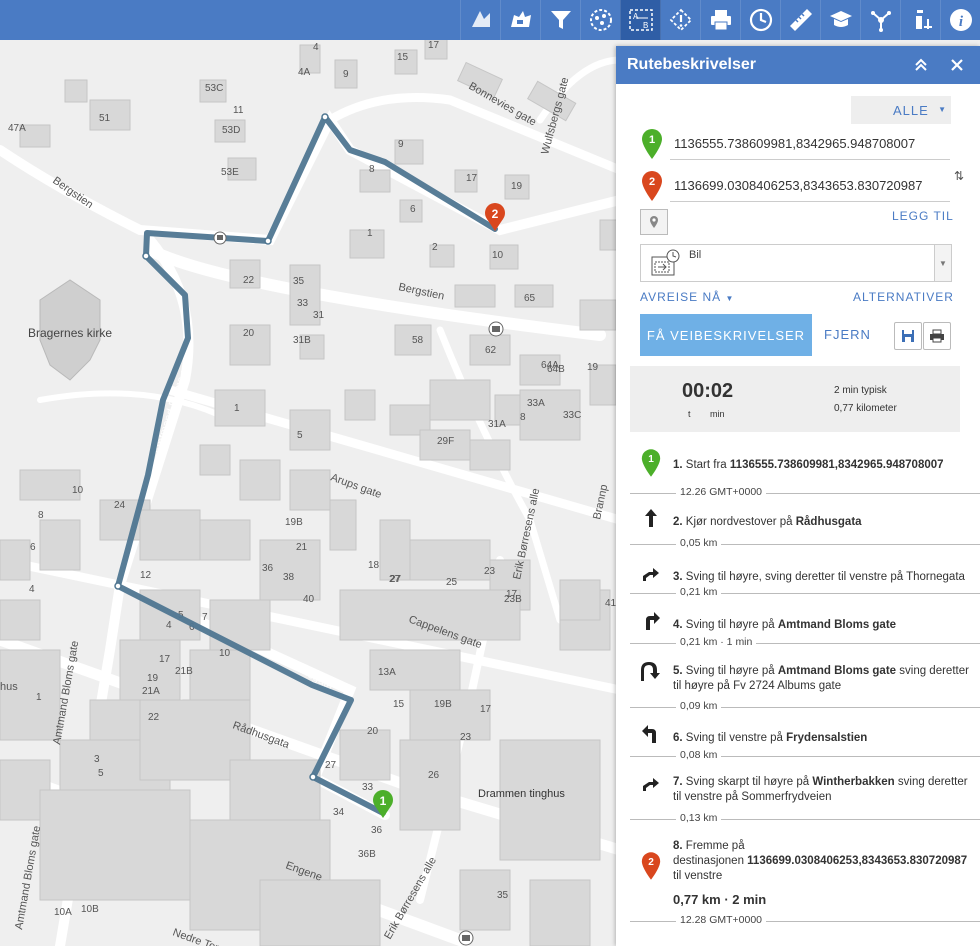 This screenshot has height=946, width=980. Describe the element at coordinates (760, 20) in the screenshot. I see `time-slider-tool-button` at that location.